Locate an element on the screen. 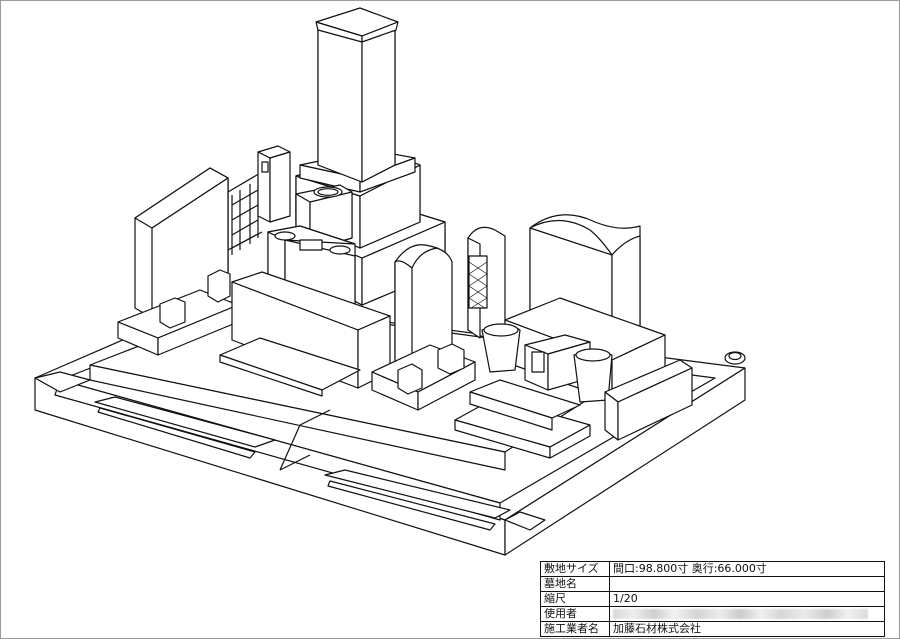 The image size is (900, 639). grave-name-value is located at coordinates (747, 584).